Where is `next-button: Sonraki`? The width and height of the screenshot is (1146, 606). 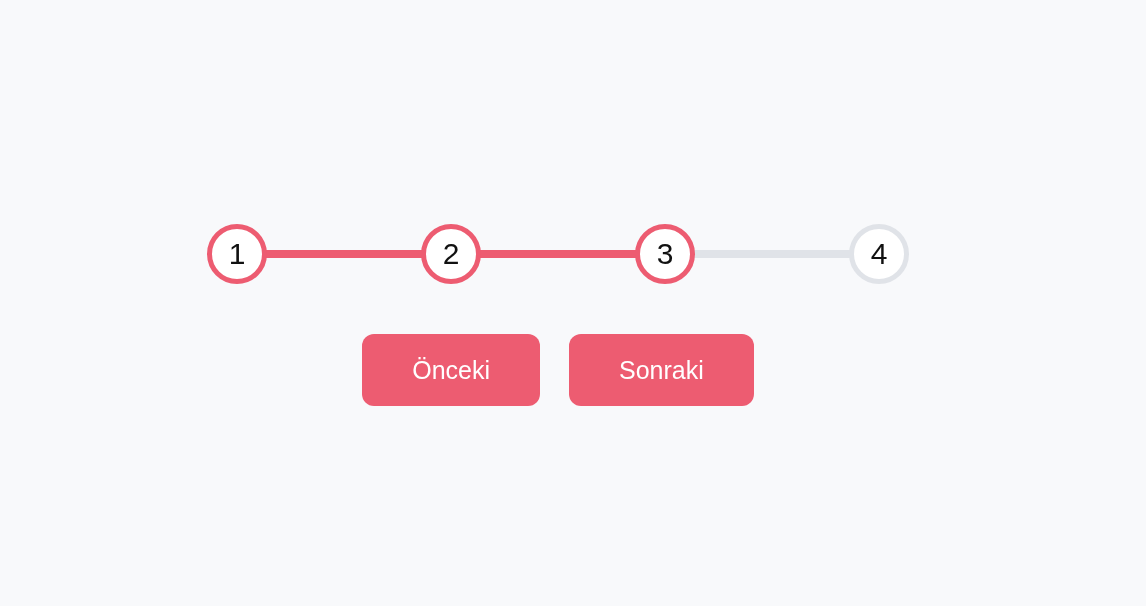 next-button: Sonraki is located at coordinates (661, 370).